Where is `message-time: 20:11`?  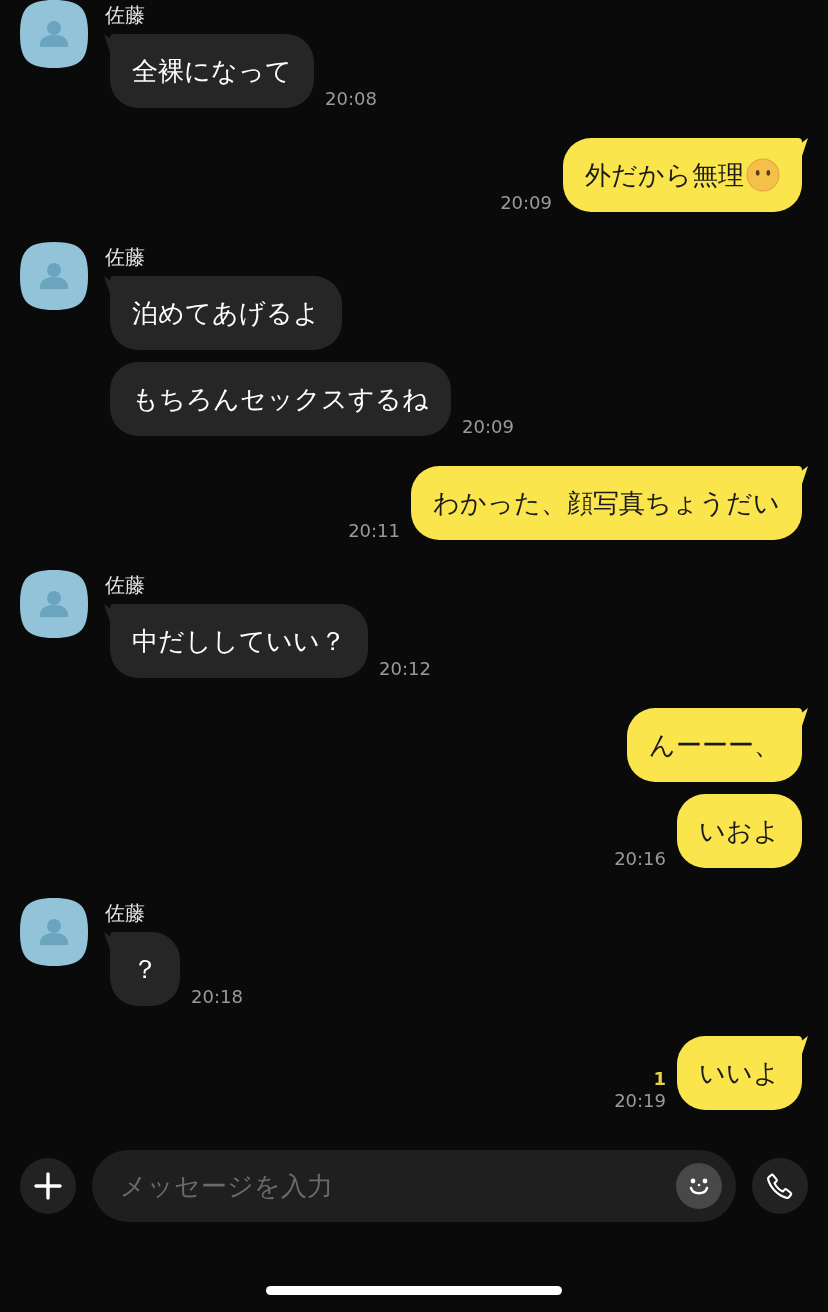
message-time: 20:11 is located at coordinates (374, 531).